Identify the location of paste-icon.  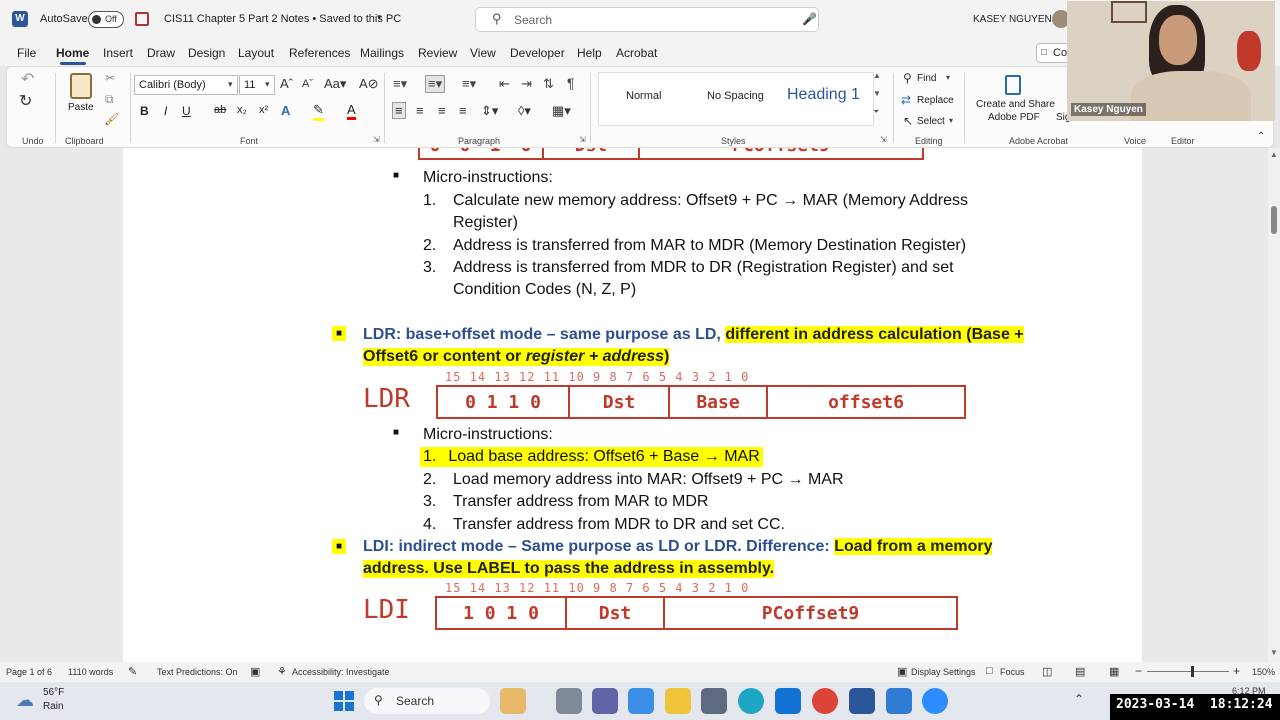
(81, 86).